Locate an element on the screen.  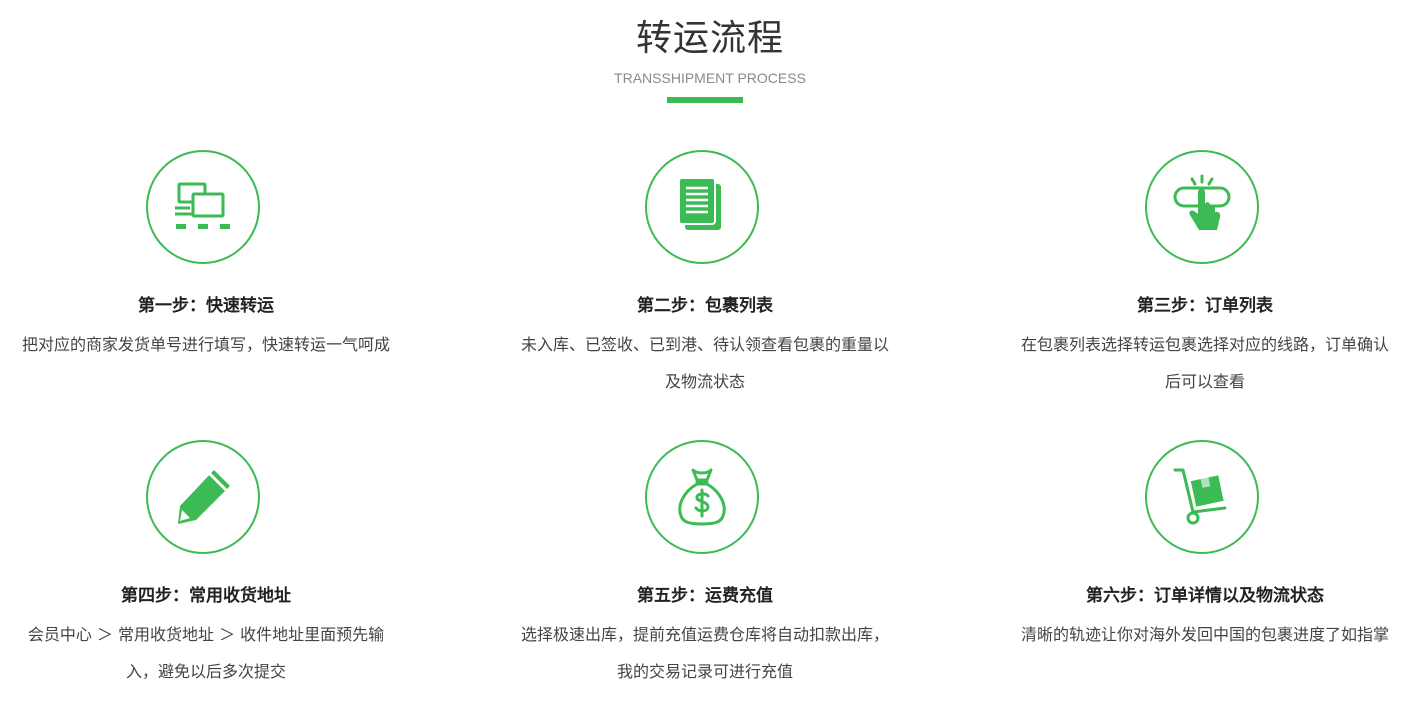
section-subtitle: TRANSSHIPMENT PROCESS is located at coordinates (710, 78).